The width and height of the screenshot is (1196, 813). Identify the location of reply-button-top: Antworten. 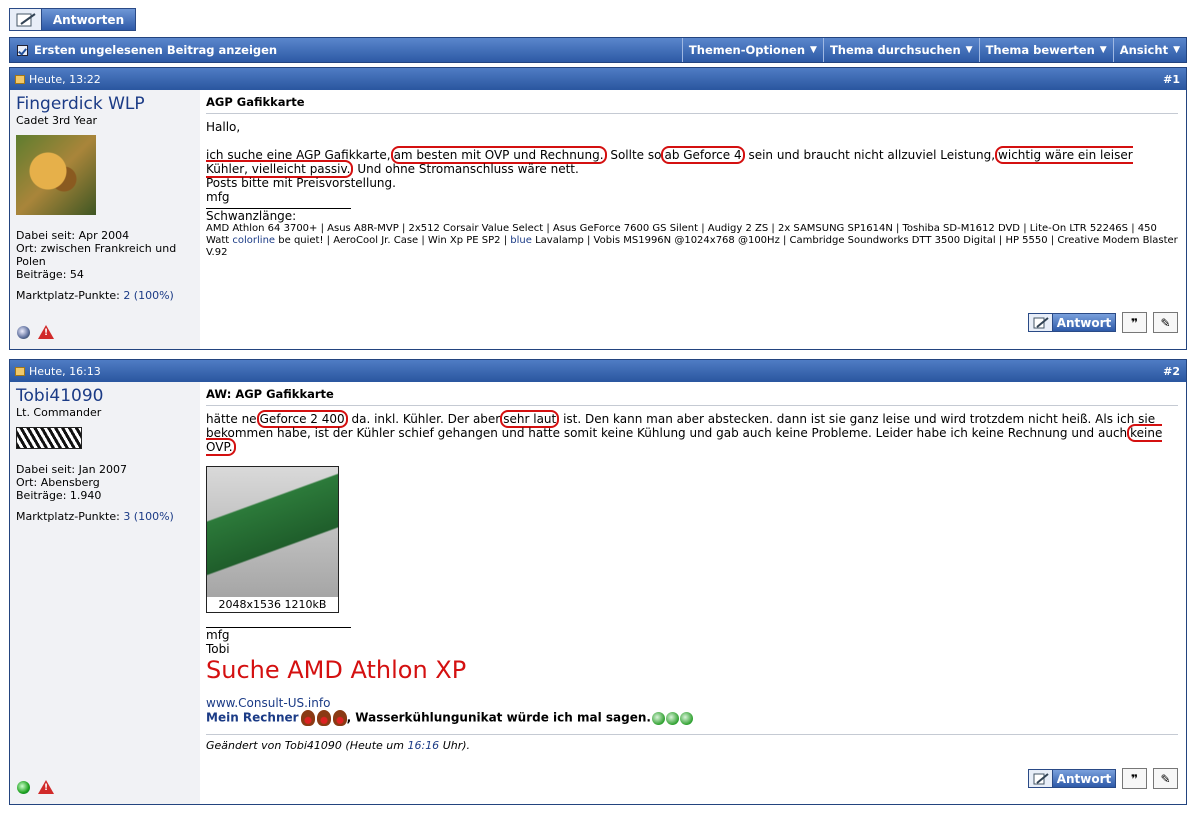
(72, 19).